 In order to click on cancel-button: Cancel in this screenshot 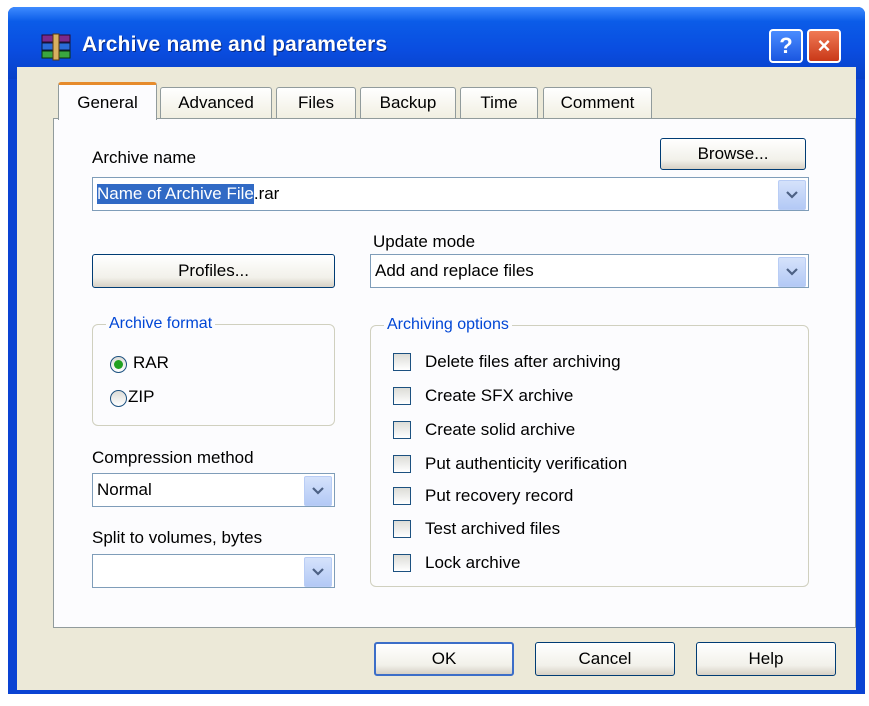, I will do `click(605, 659)`.